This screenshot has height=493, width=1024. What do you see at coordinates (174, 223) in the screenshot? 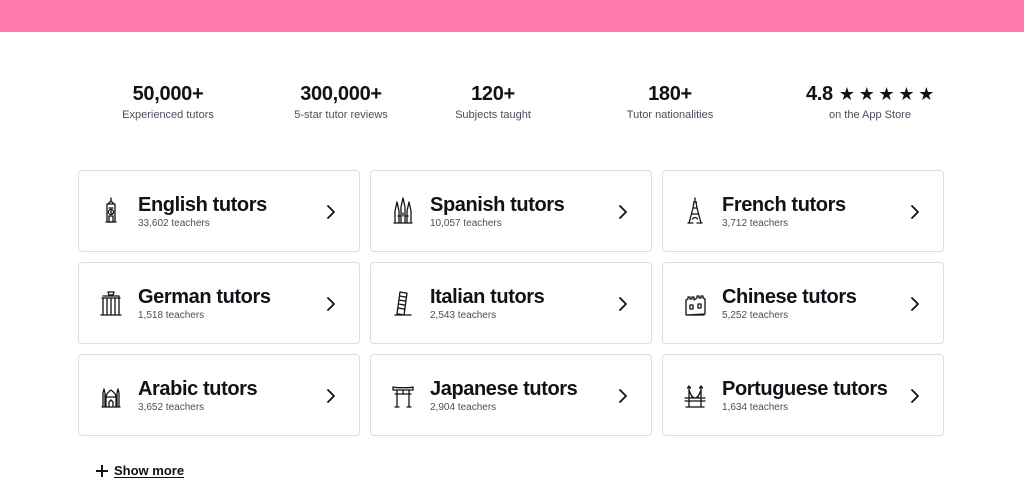
I see `teacher-count: 33,602 teachers` at bounding box center [174, 223].